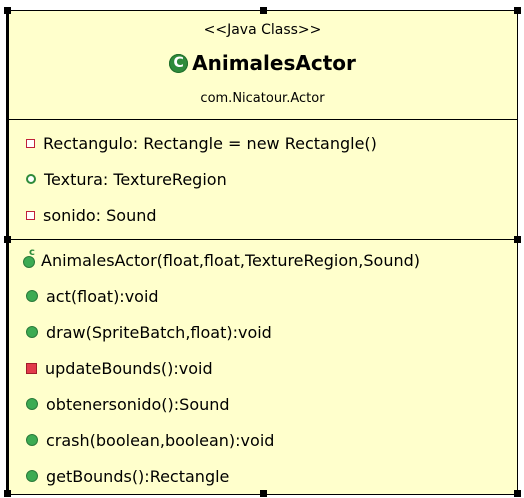  I want to click on field-label: sonido: Sound, so click(100, 215).